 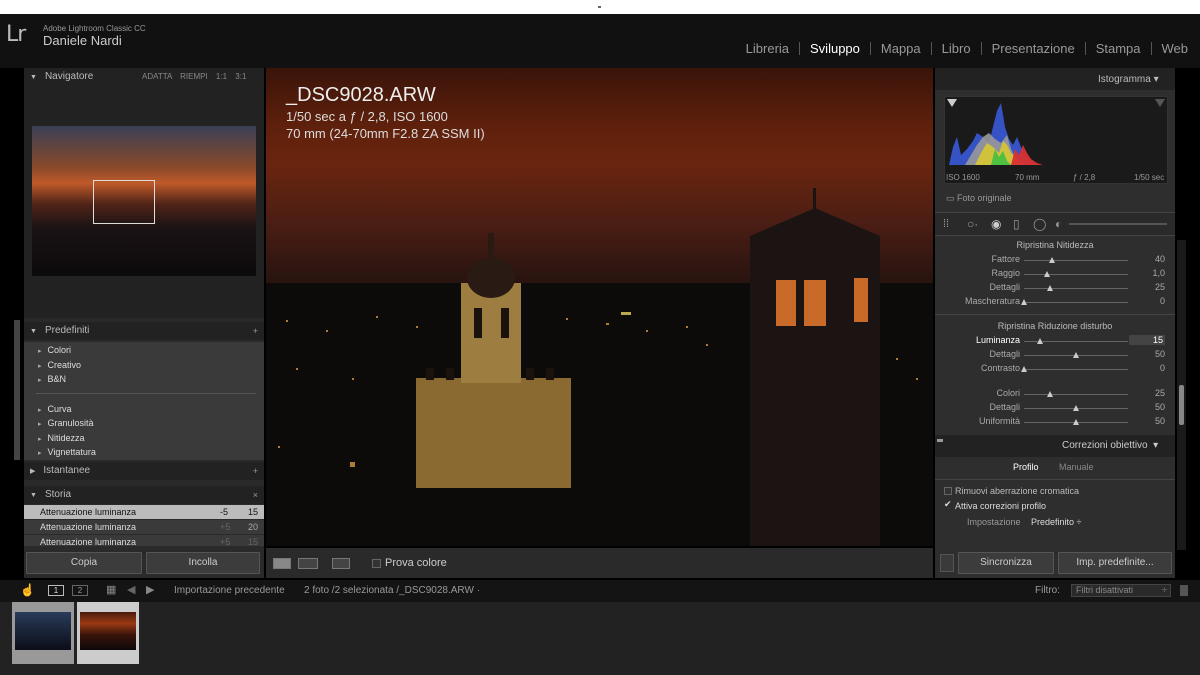 I want to click on soft-proof-checkbox, so click(x=376, y=563).